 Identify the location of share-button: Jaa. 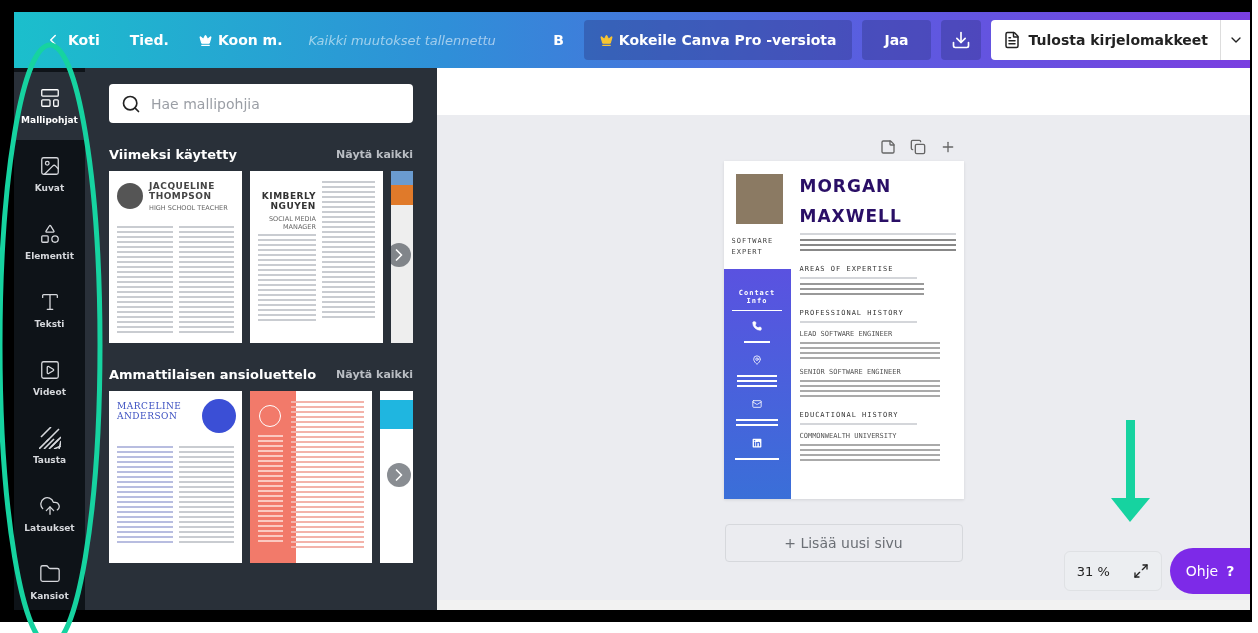
(896, 40).